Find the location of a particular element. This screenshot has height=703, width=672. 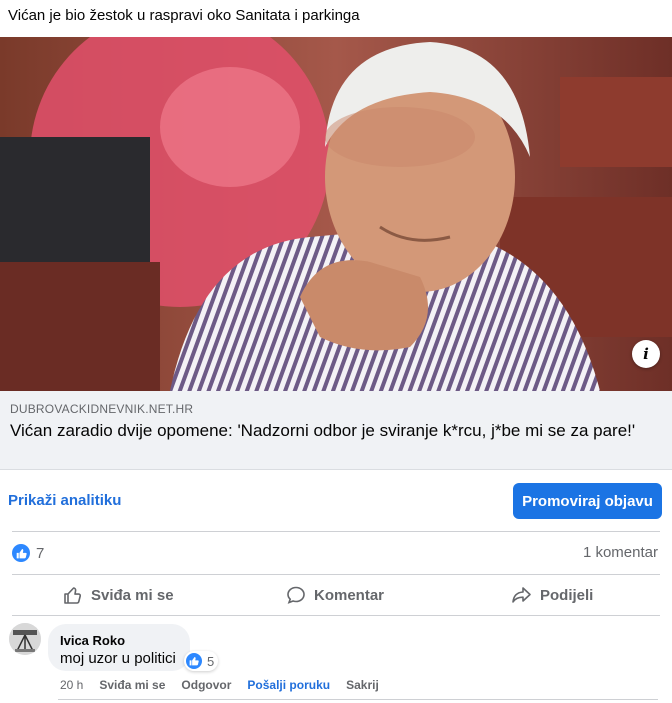

like-button: Sviđa mi se is located at coordinates (118, 595).